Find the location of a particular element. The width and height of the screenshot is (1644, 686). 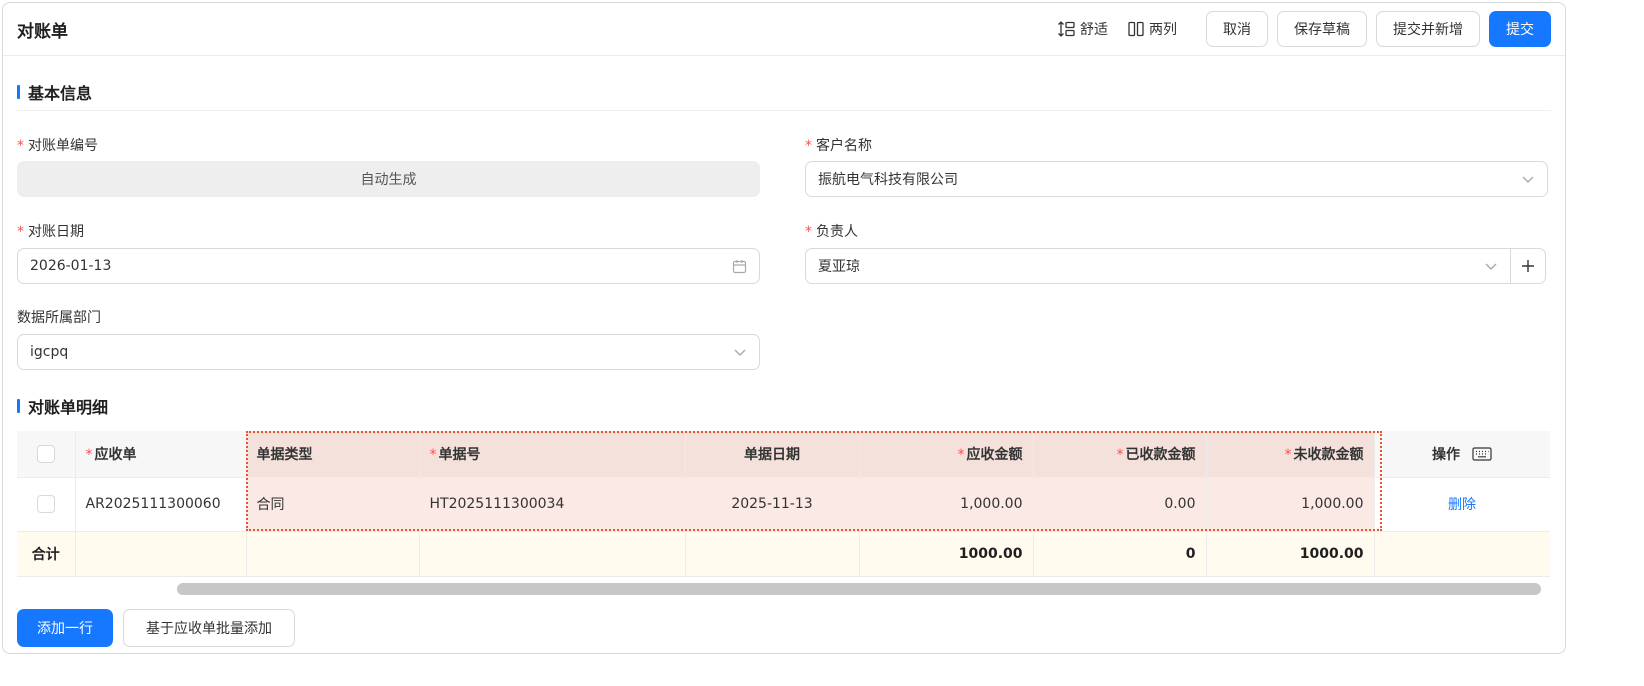

col-header-unreceived-amount: * 未收款金额 is located at coordinates (1290, 454).